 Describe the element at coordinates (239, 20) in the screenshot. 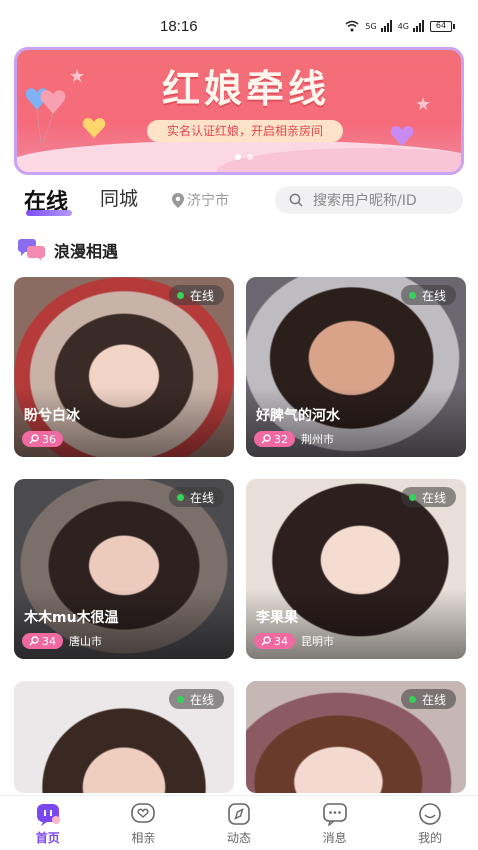

I see `status-bar: 18:16 5G 4G 64` at that location.